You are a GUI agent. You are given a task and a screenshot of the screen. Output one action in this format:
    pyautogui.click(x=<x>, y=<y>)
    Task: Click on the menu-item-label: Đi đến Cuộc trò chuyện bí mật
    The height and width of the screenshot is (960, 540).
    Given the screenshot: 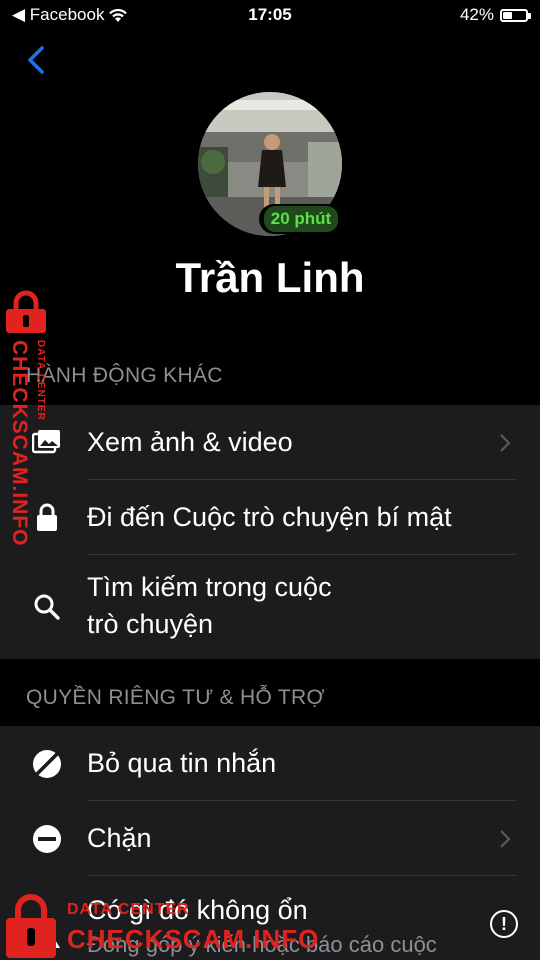 What is the action you would take?
    pyautogui.click(x=269, y=517)
    